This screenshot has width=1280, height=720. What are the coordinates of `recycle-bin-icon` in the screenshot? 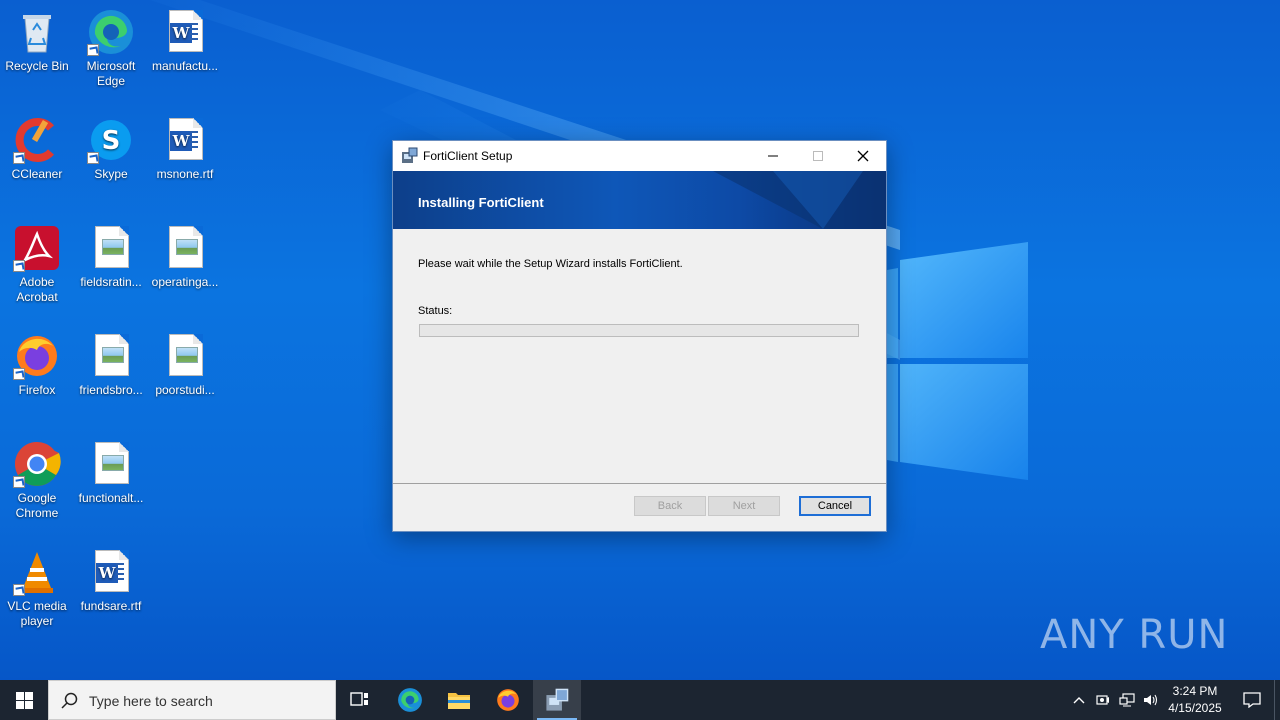 It's located at (37, 32).